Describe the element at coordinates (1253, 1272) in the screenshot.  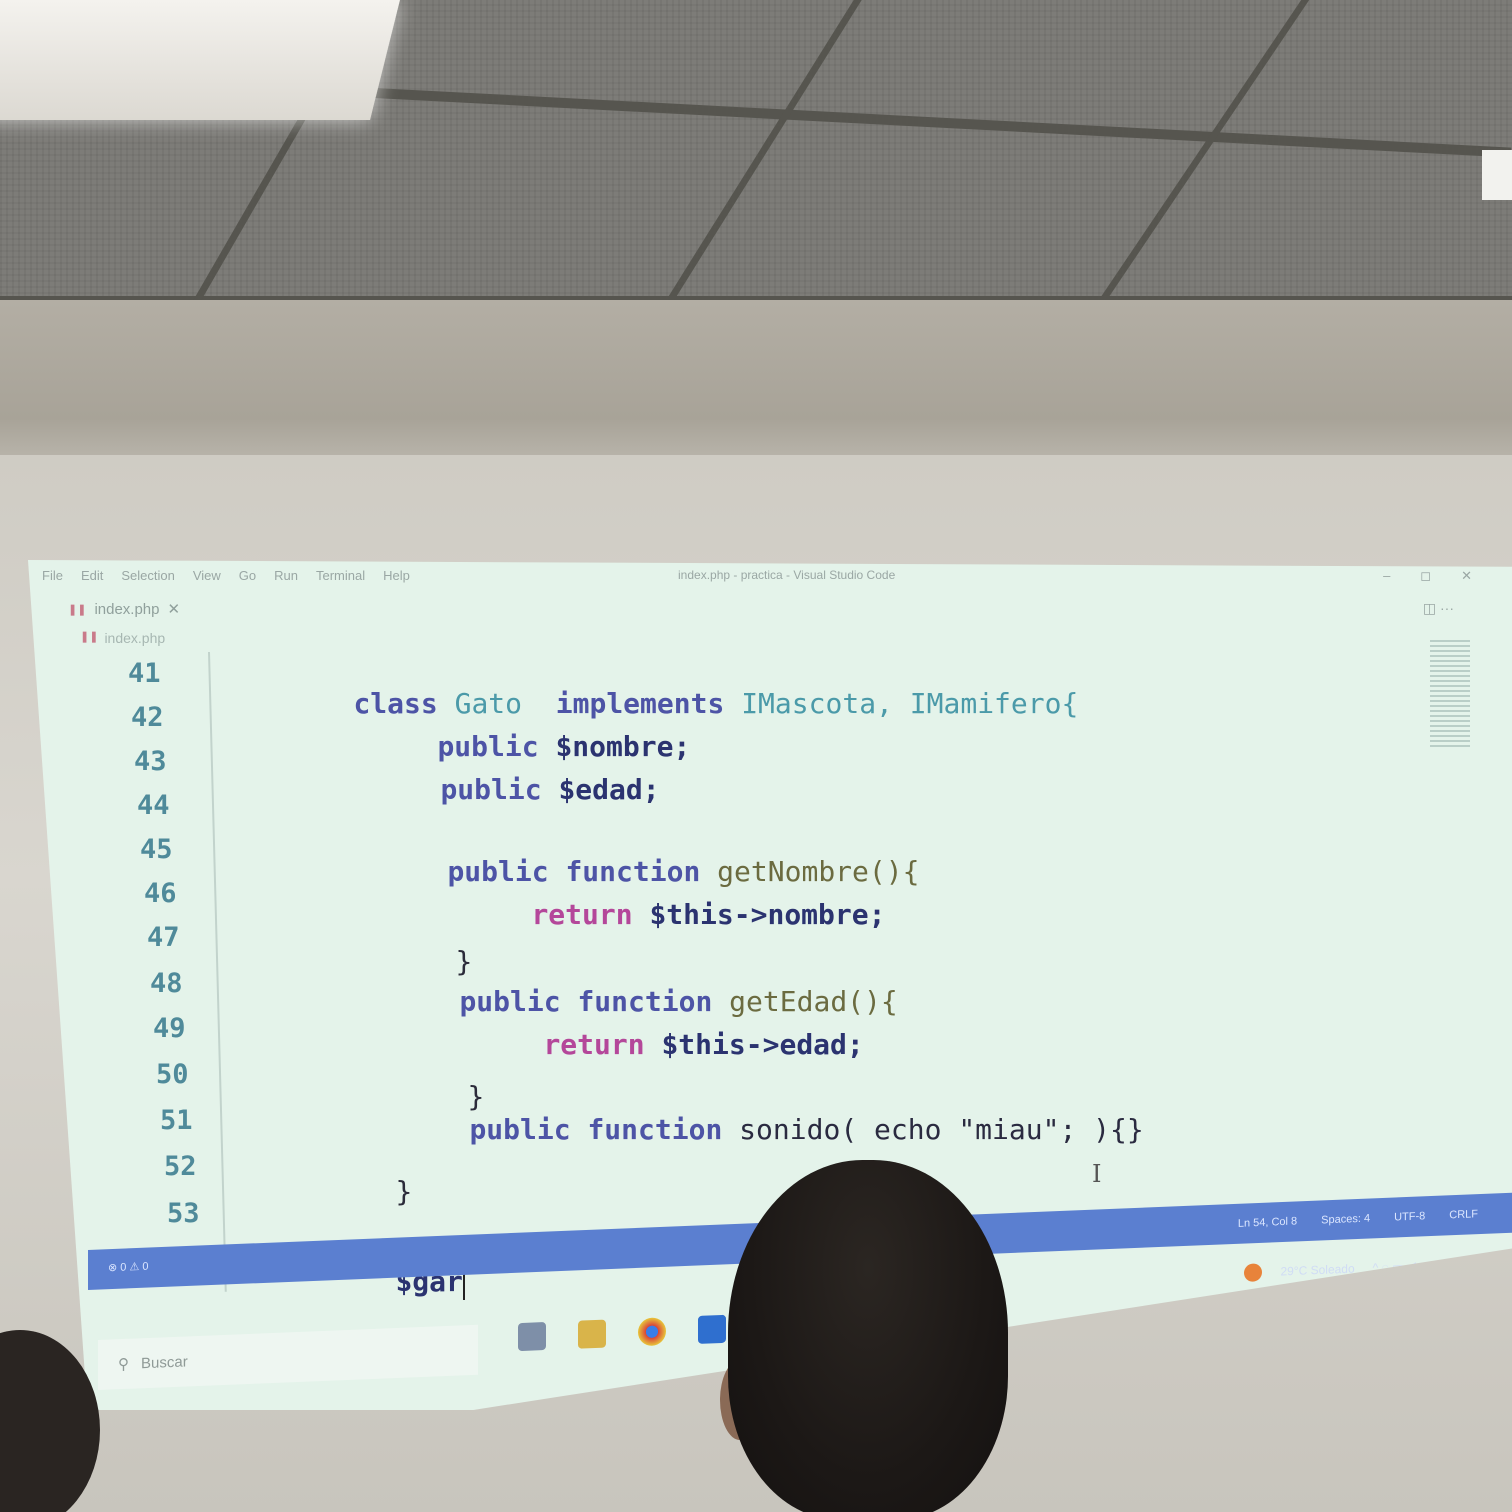
I see `weather-icon` at that location.